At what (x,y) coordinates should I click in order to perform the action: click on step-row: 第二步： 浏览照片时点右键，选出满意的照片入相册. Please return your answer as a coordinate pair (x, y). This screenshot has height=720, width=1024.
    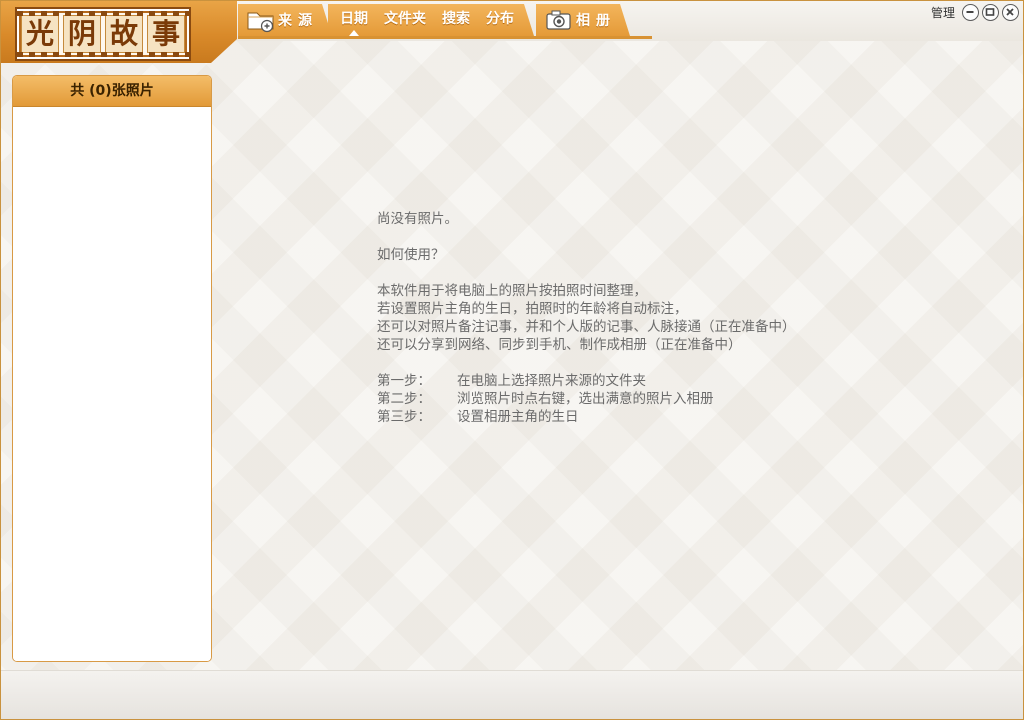
    Looking at the image, I should click on (657, 399).